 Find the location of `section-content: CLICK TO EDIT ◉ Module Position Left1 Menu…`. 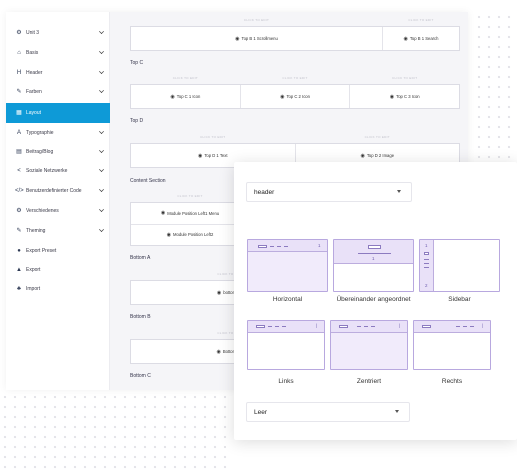

section-content: CLICK TO EDIT ◉ Module Position Left1 Menu… is located at coordinates (190, 220).